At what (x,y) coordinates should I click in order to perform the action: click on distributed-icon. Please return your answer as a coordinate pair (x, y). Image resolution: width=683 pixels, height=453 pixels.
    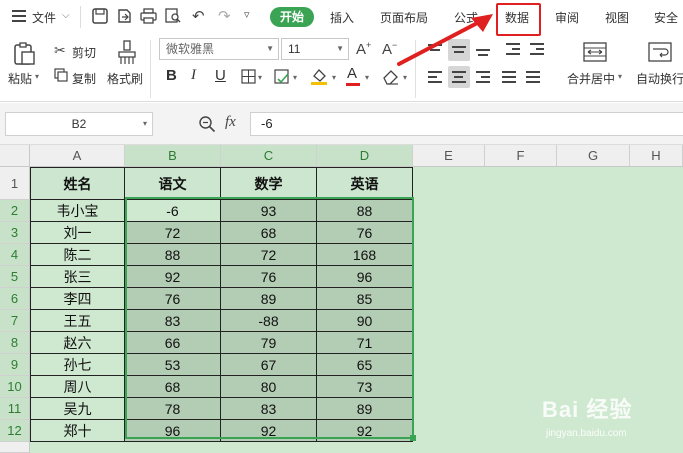
    Looking at the image, I should click on (533, 77).